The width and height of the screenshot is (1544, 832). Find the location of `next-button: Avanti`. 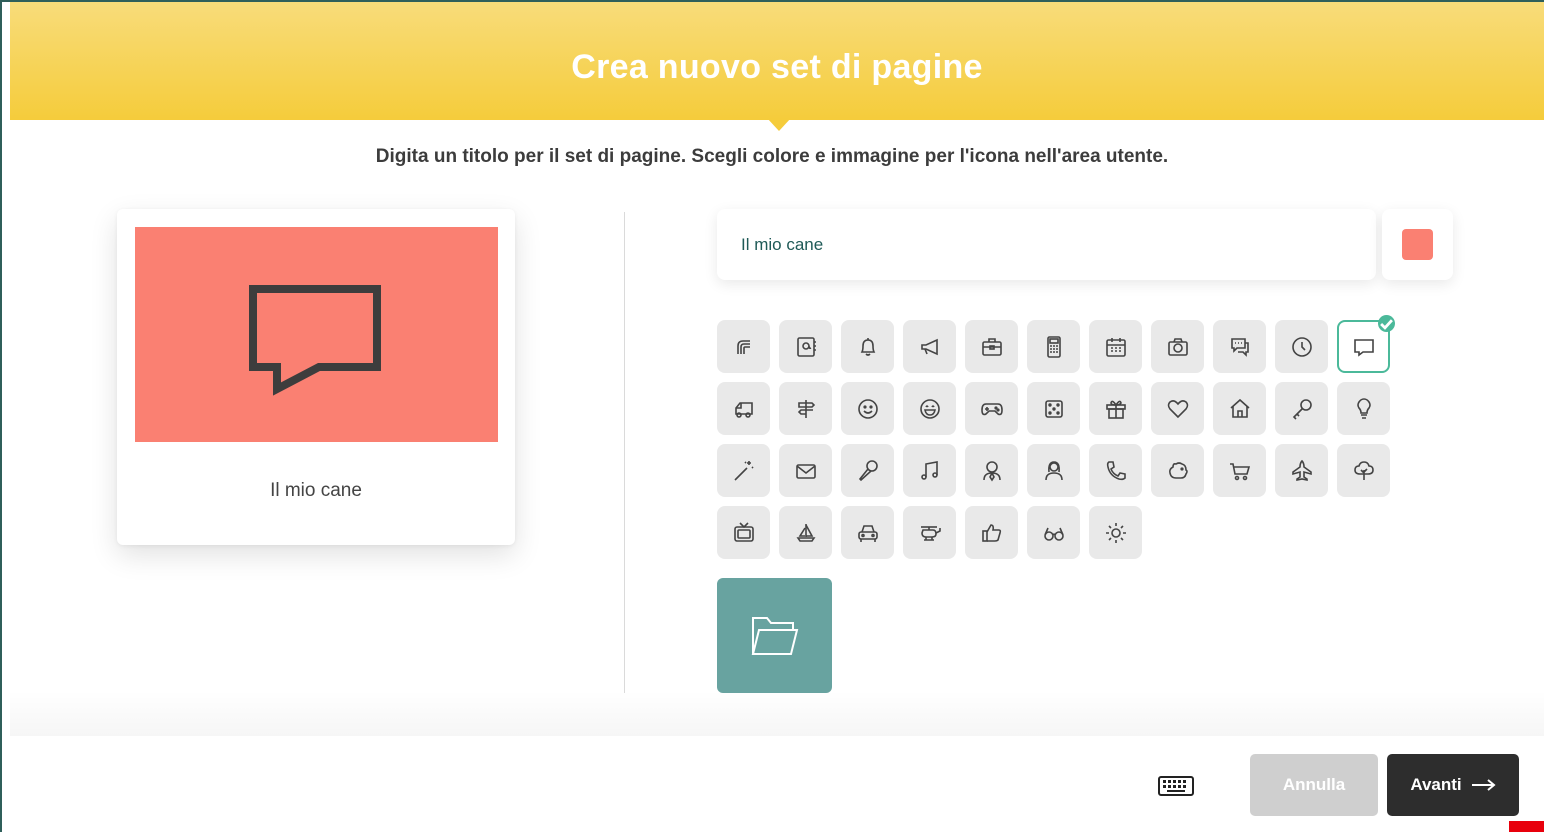

next-button: Avanti is located at coordinates (1453, 785).